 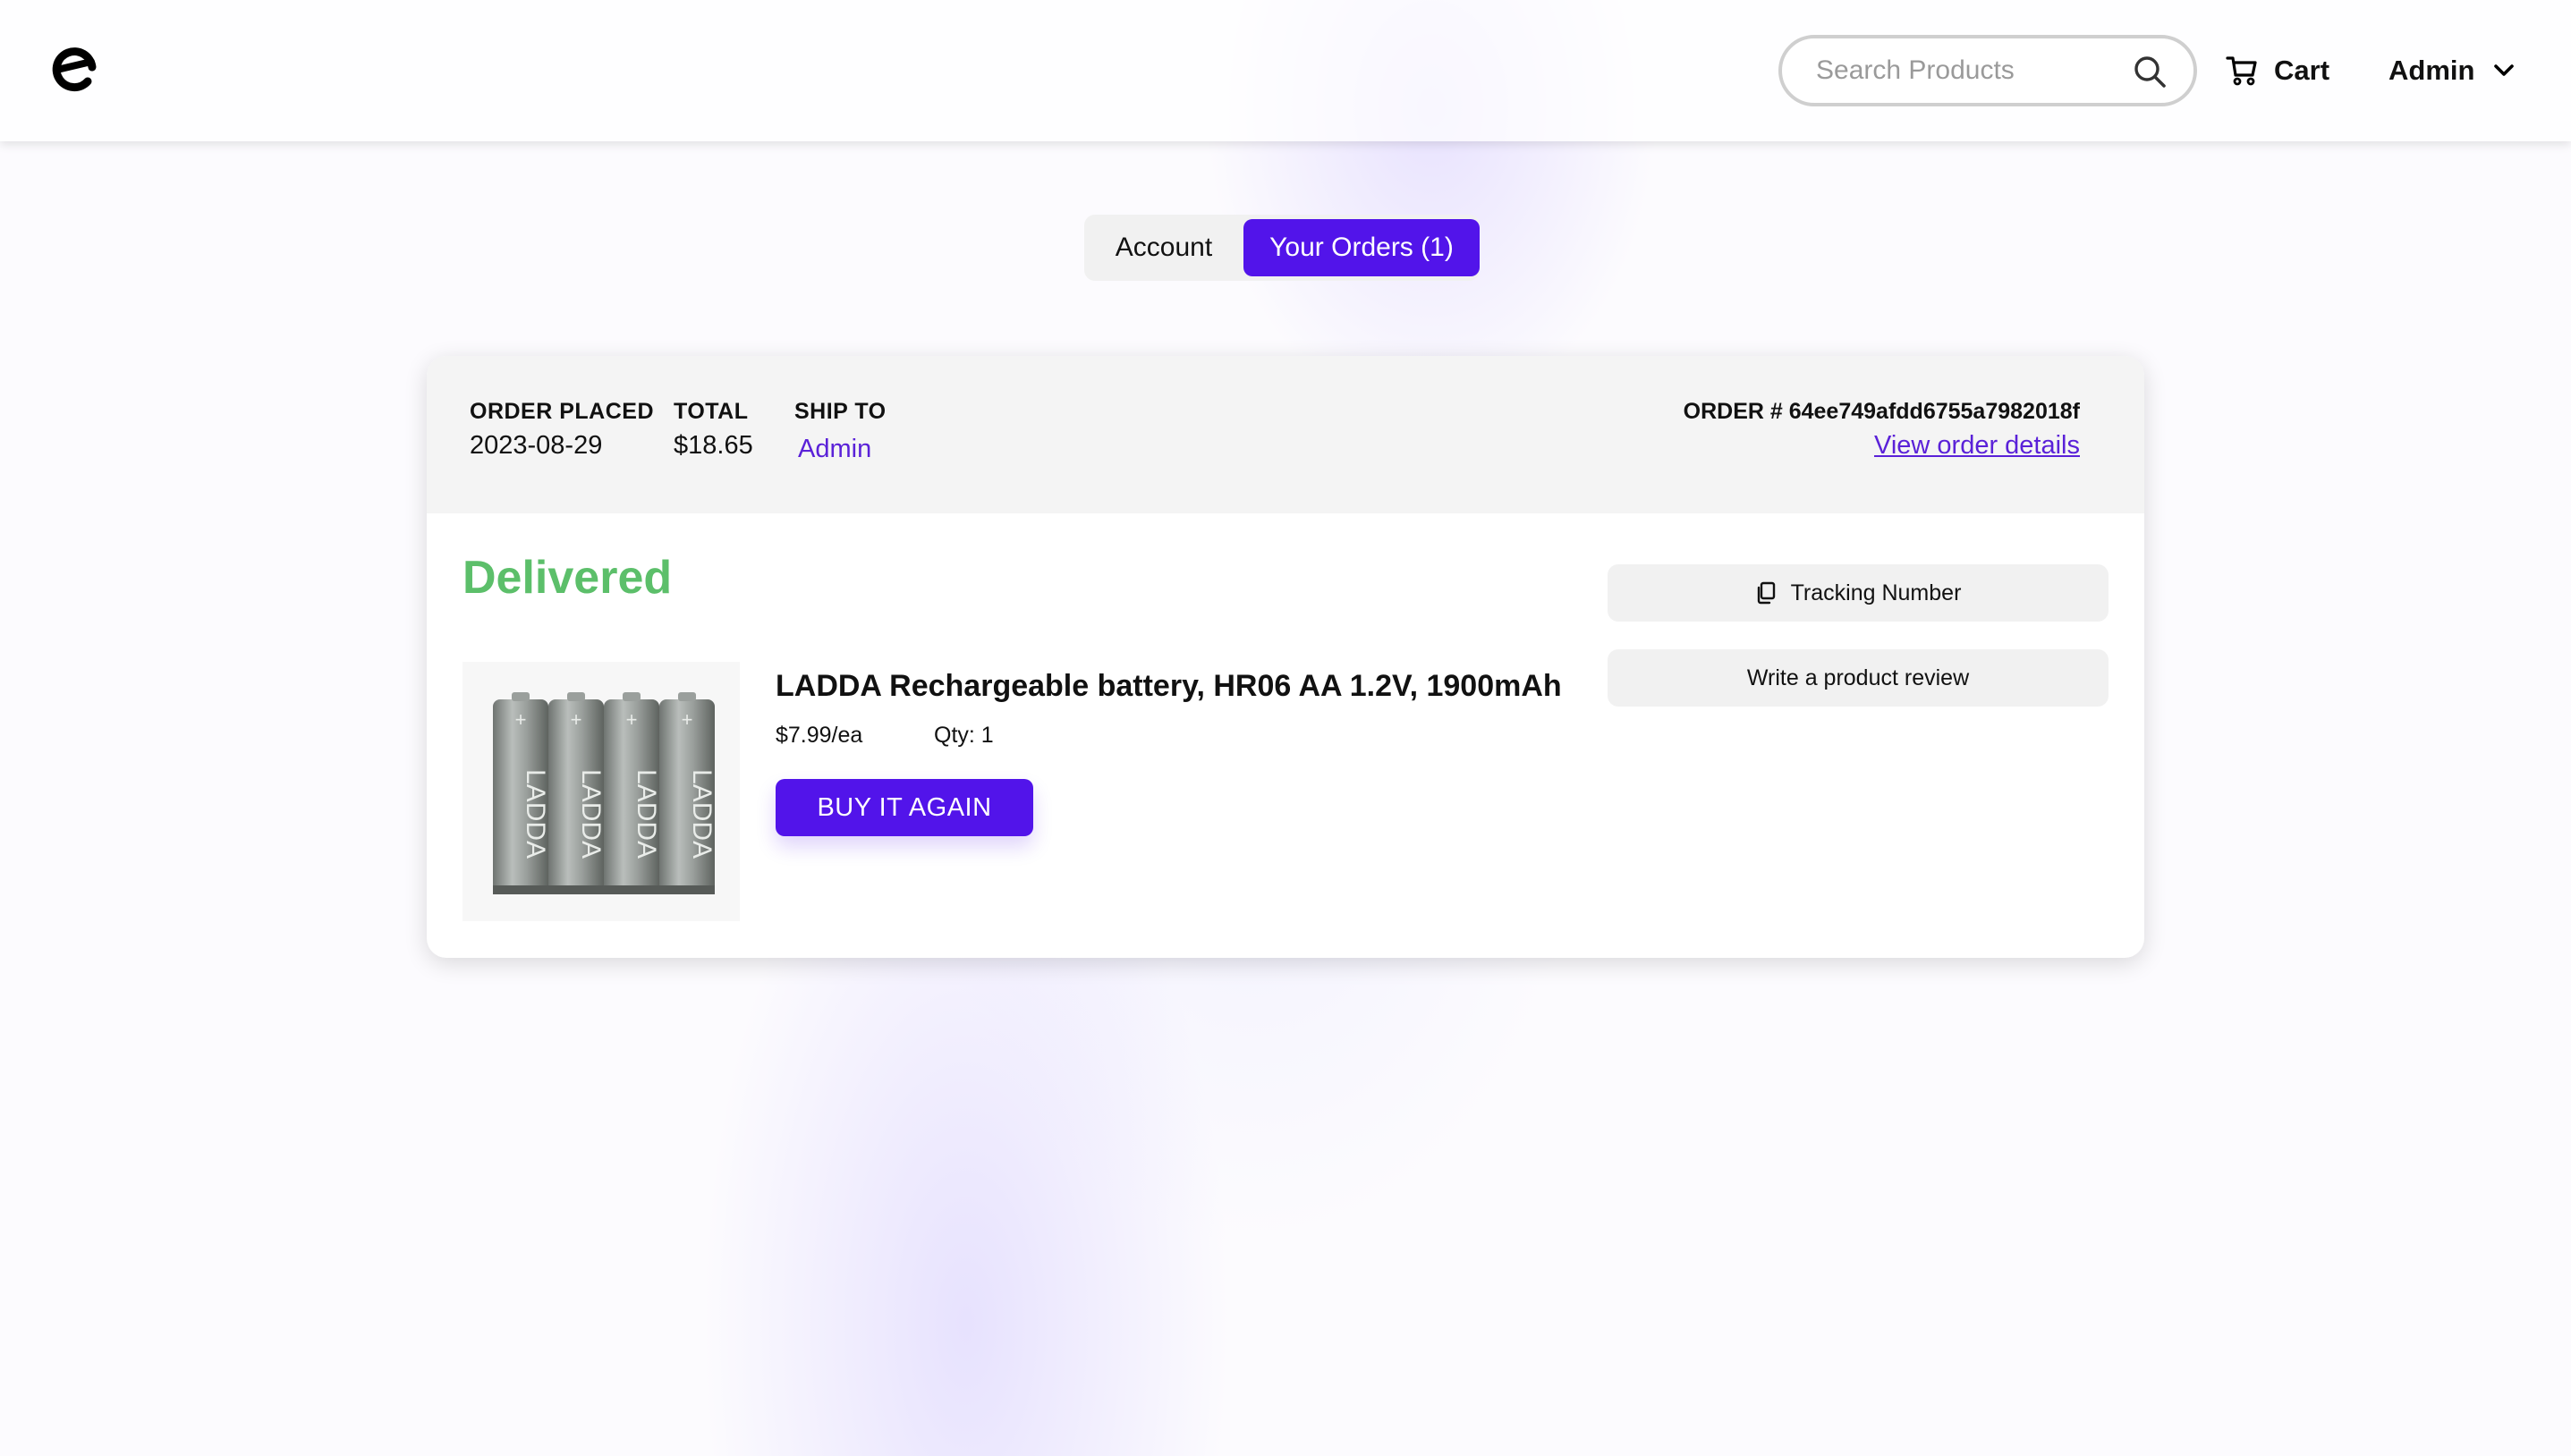 I want to click on order-total-label: TOTAL, so click(x=711, y=411).